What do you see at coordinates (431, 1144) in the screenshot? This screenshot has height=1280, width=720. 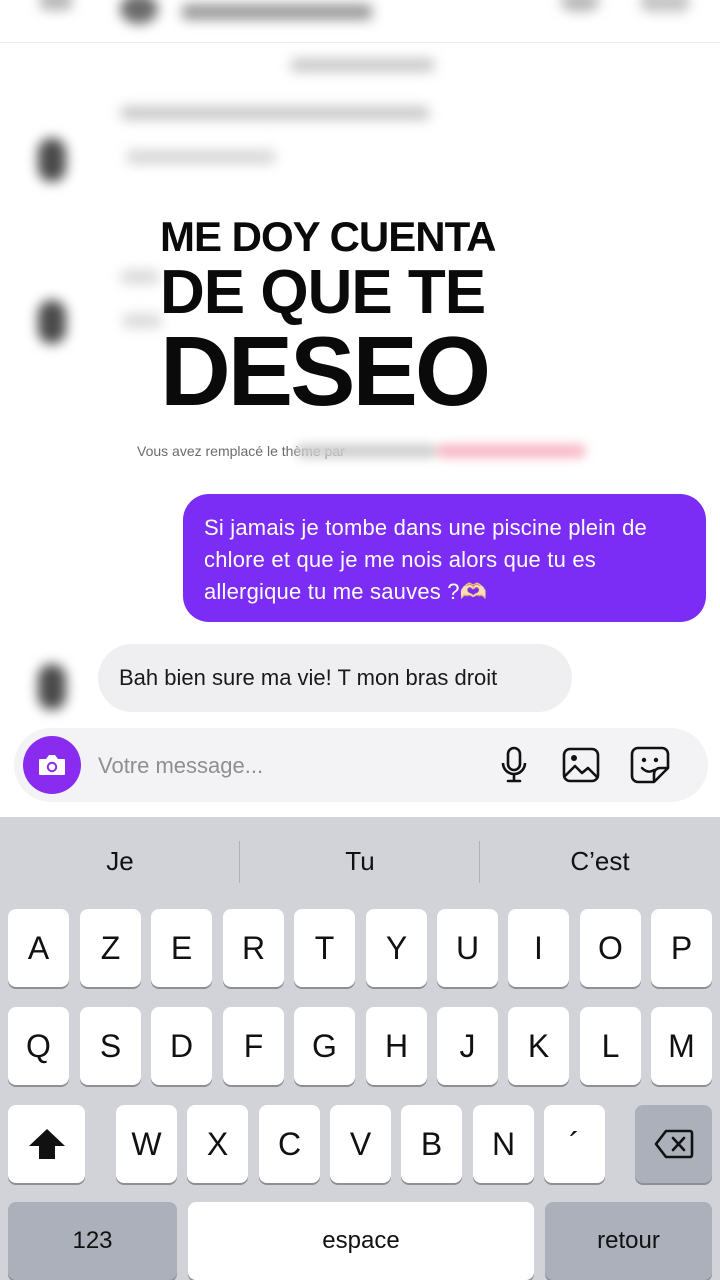 I see `key-b: B` at bounding box center [431, 1144].